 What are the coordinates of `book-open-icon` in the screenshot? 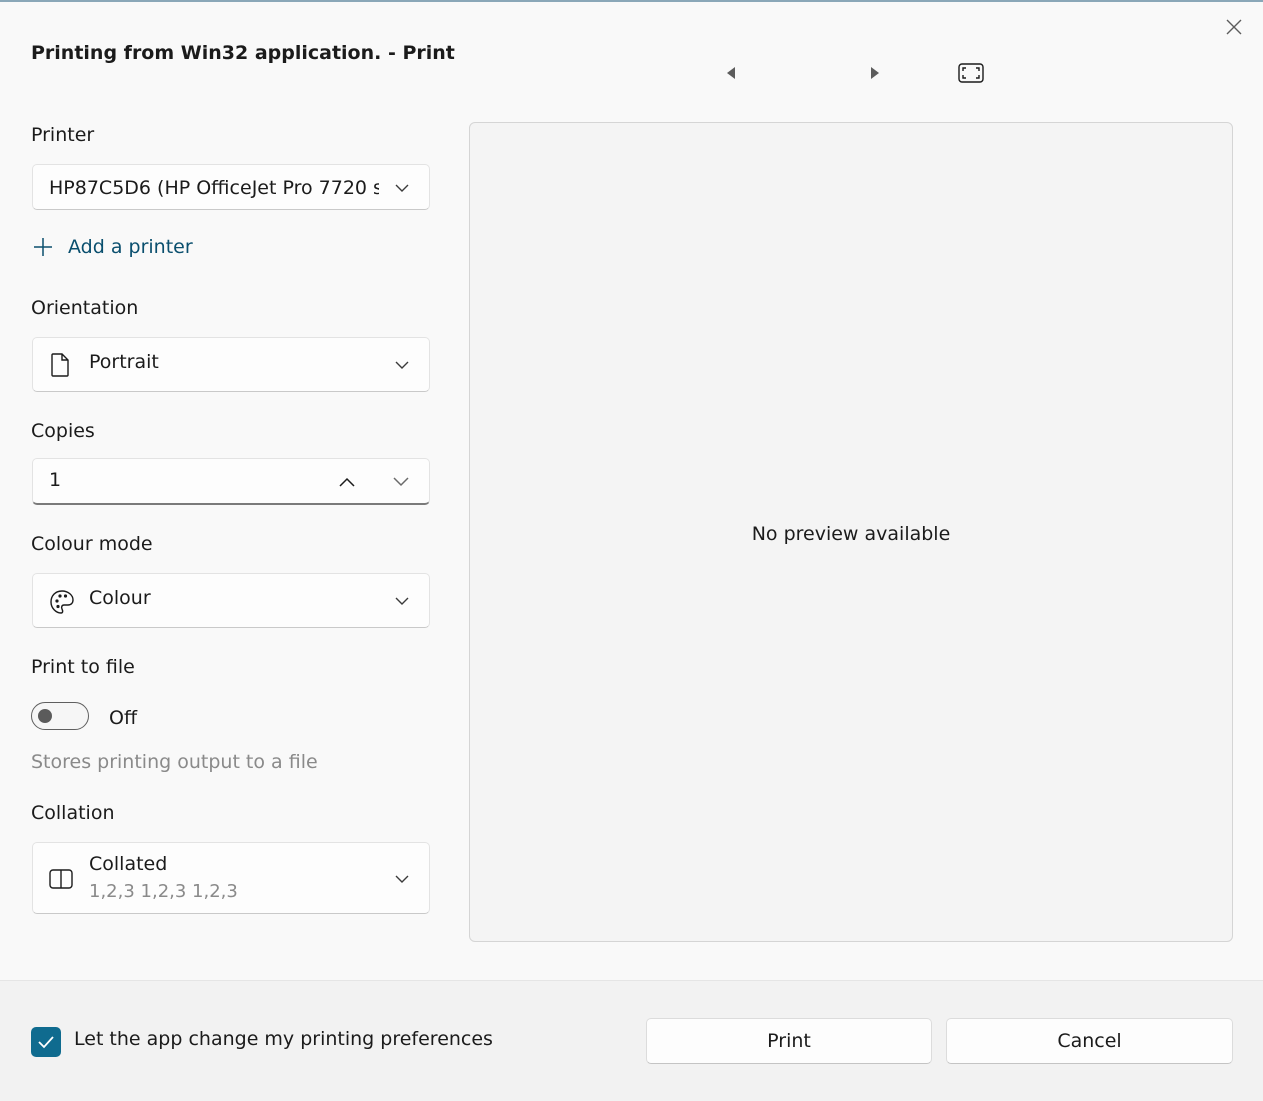 It's located at (61, 879).